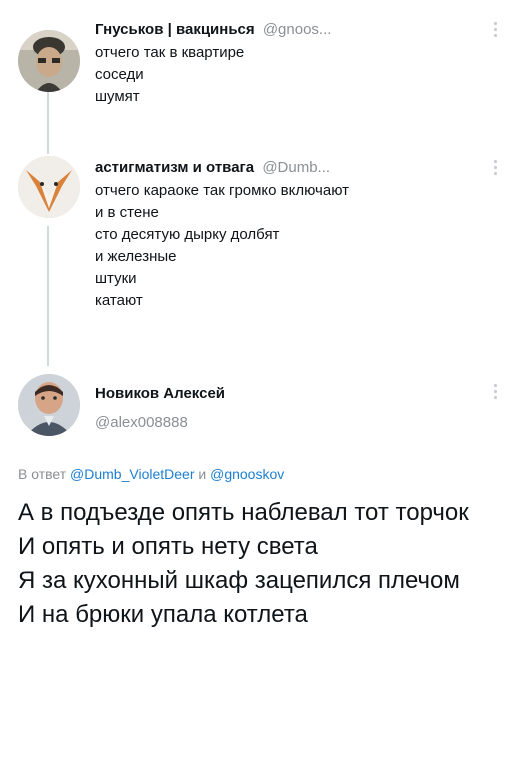 The height and width of the screenshot is (768, 512). Describe the element at coordinates (141, 422) in the screenshot. I see `author-handle: @alex008888` at that location.